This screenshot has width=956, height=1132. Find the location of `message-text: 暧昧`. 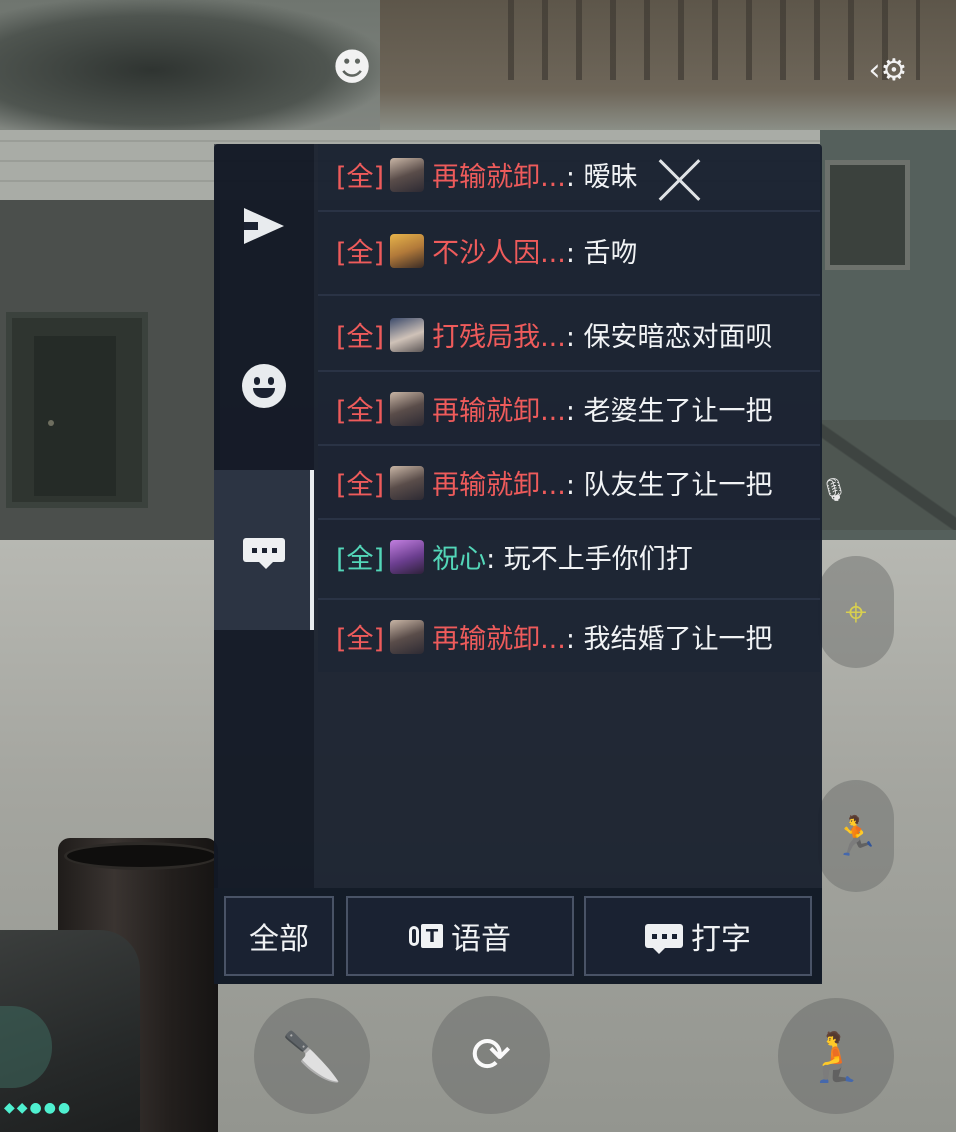

message-text: 暧昧 is located at coordinates (610, 177).